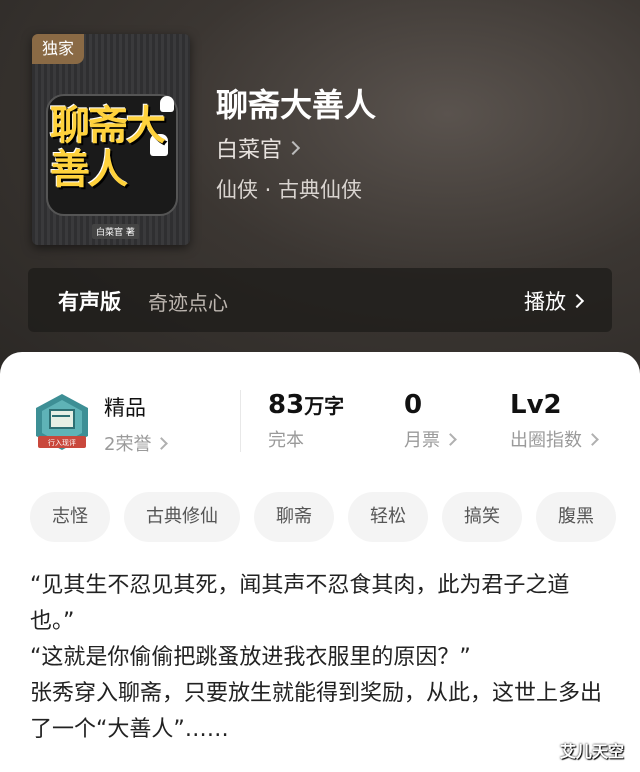 The height and width of the screenshot is (772, 640). Describe the element at coordinates (115, 231) in the screenshot. I see `cover-author: 白菜官 著` at that location.